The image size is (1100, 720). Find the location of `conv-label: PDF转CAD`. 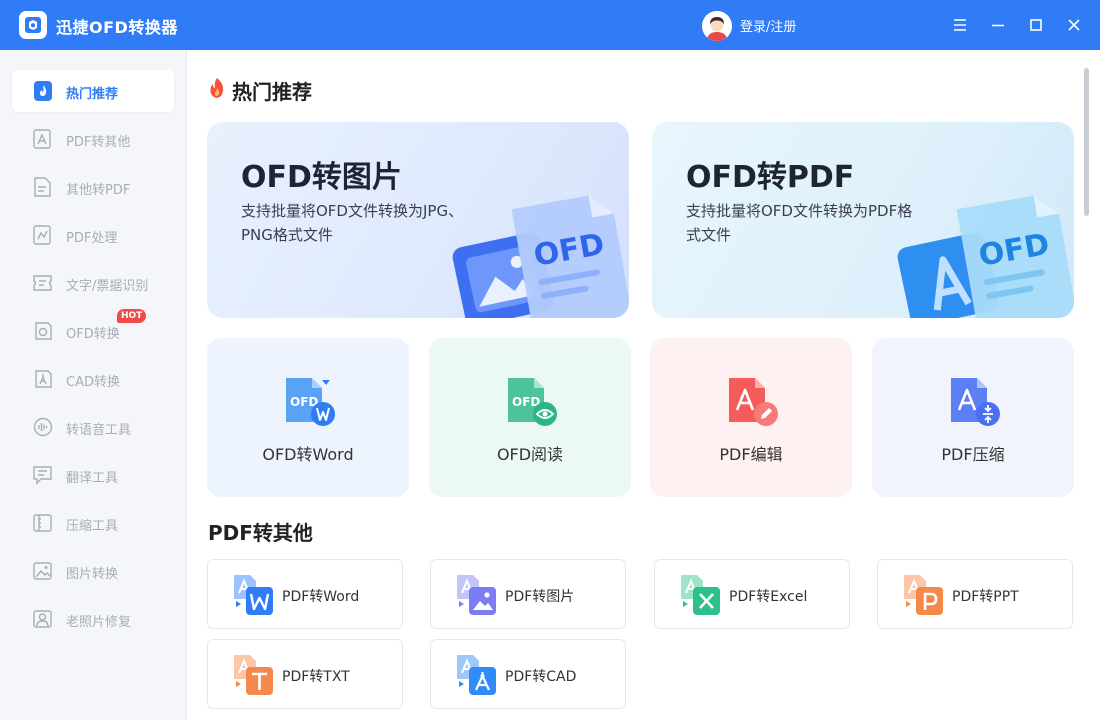

conv-label: PDF转CAD is located at coordinates (541, 677).